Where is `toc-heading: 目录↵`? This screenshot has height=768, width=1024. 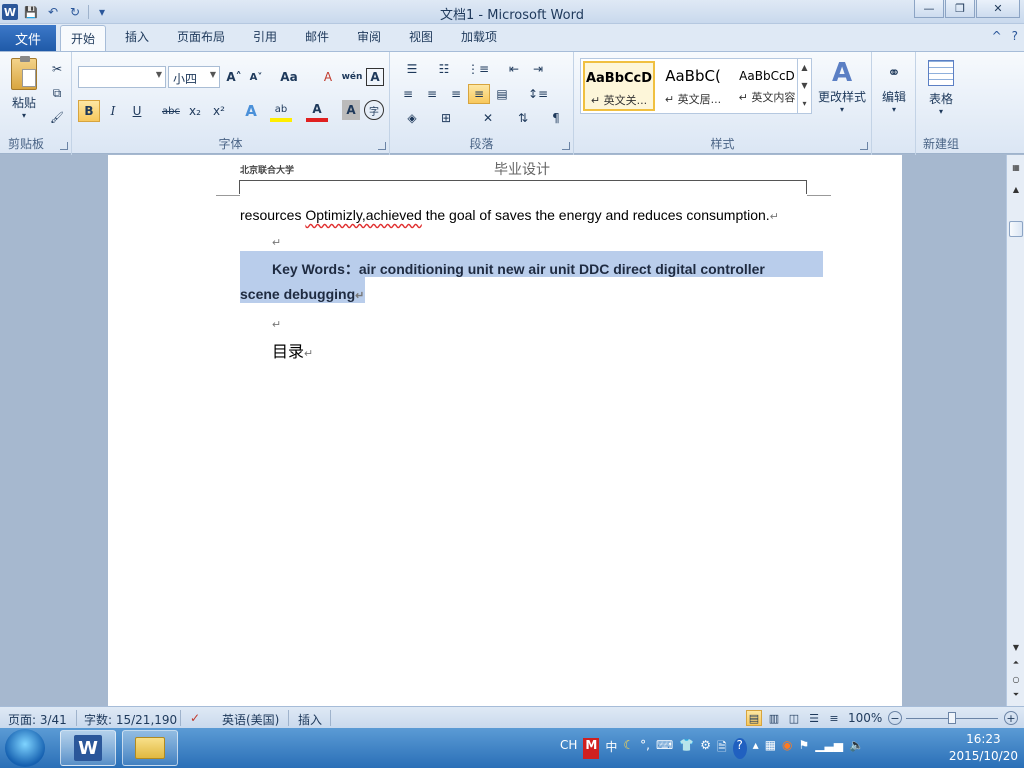 toc-heading: 目录↵ is located at coordinates (292, 350).